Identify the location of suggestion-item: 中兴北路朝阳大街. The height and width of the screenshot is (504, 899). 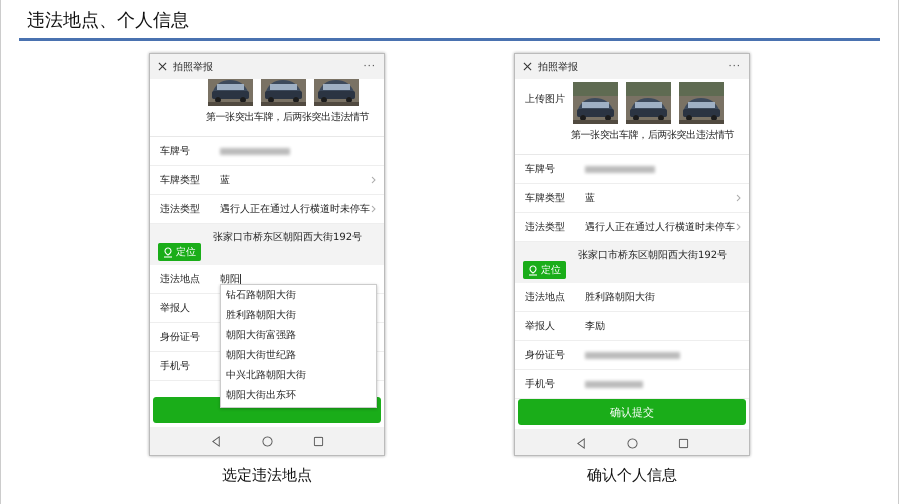
(298, 376).